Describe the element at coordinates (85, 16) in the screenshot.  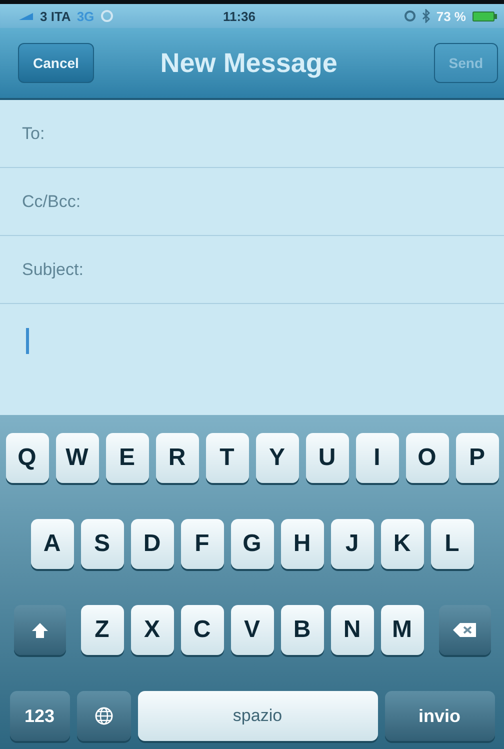
I see `network-type: 3G` at that location.